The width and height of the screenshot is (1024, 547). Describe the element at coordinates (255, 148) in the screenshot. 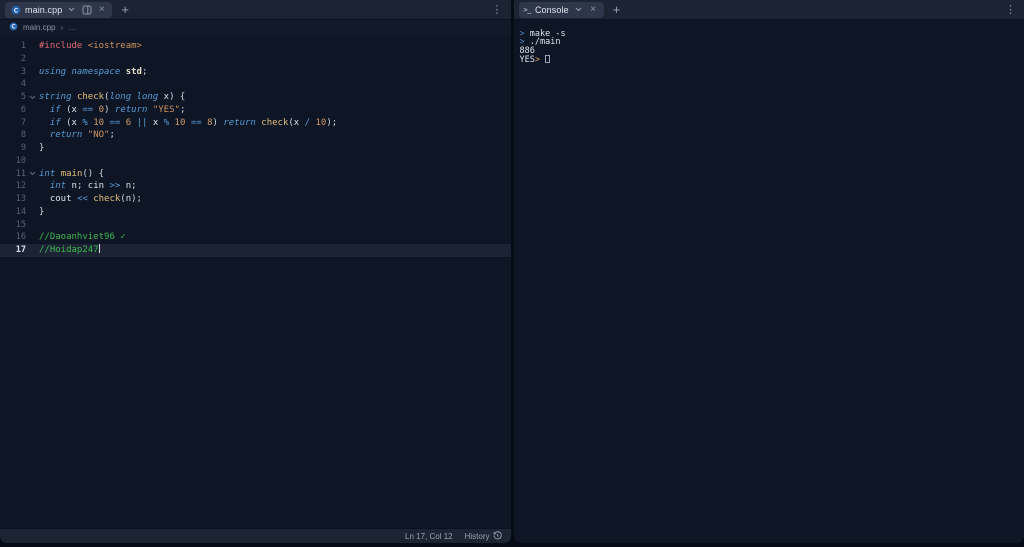

I see `code-line: 9}` at that location.